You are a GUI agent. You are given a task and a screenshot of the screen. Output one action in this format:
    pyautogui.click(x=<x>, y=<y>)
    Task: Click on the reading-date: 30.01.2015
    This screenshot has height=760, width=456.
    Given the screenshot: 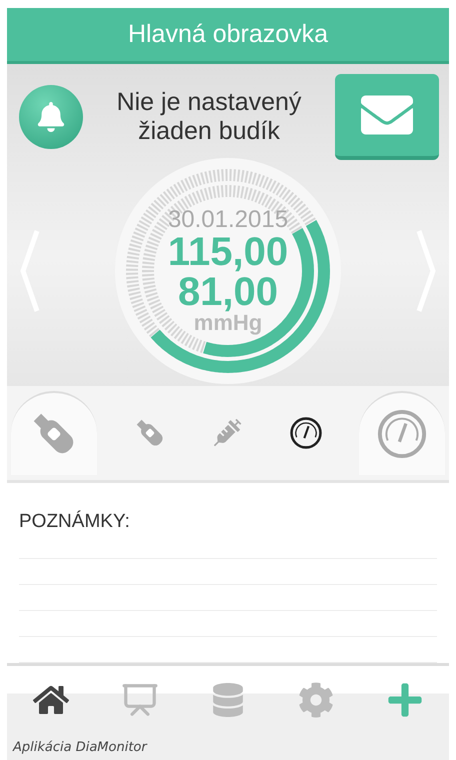 What is the action you would take?
    pyautogui.click(x=228, y=220)
    